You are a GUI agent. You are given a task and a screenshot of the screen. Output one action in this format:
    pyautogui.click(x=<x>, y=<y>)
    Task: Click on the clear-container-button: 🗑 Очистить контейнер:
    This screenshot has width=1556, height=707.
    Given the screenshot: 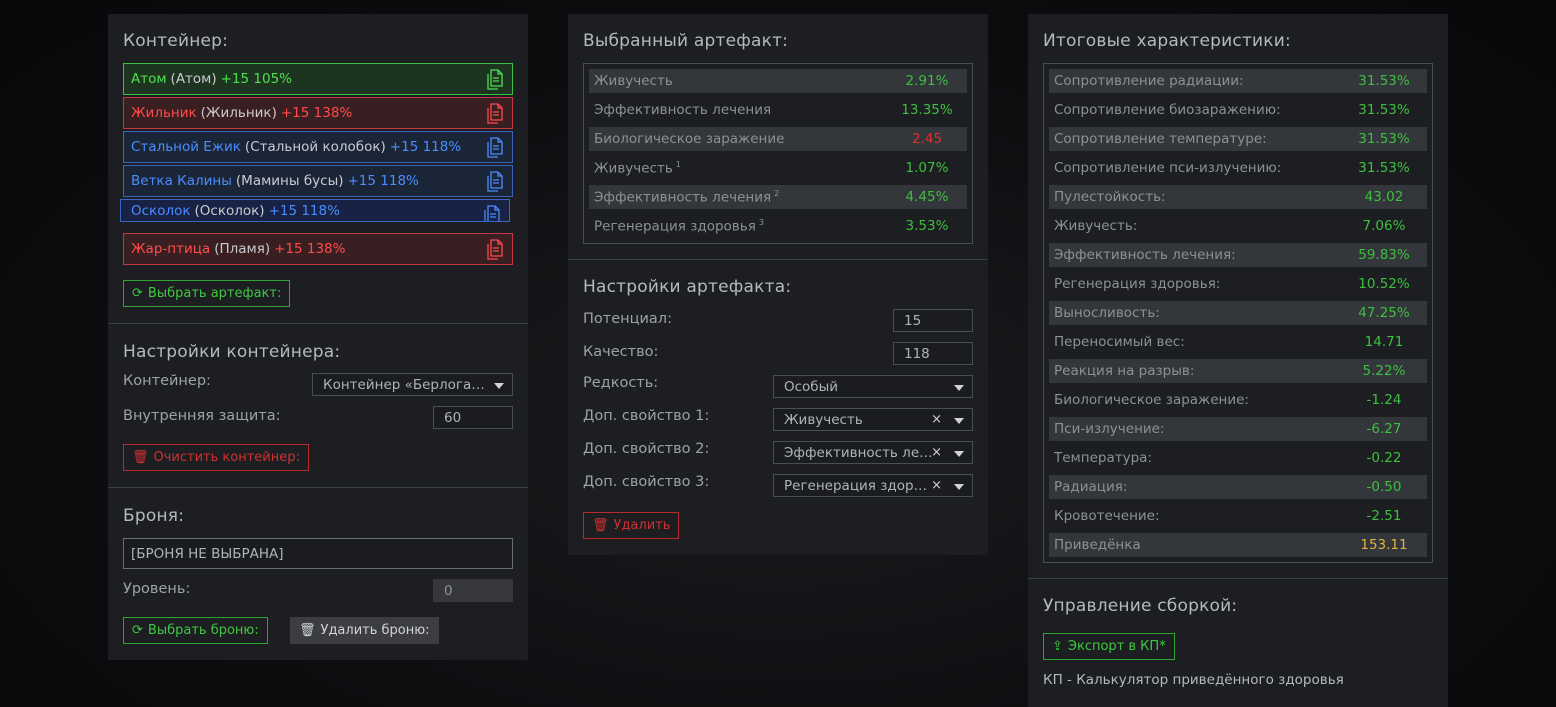 What is the action you would take?
    pyautogui.click(x=216, y=457)
    